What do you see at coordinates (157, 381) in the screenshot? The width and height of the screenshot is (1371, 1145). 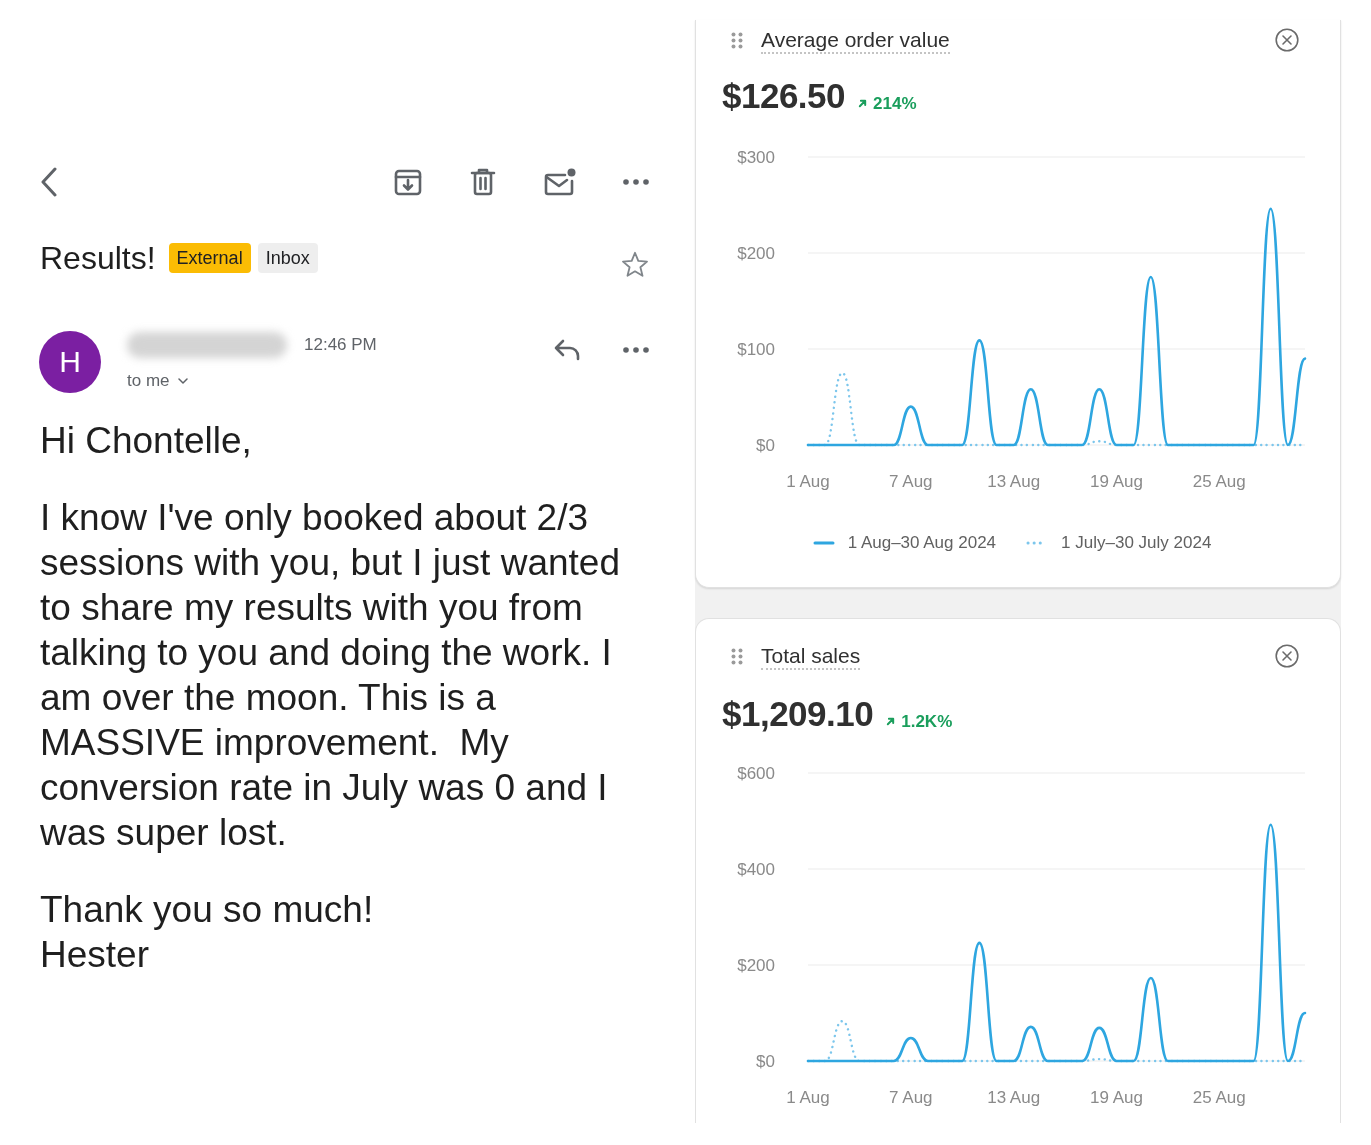 I see `recipients-toggle: to me` at bounding box center [157, 381].